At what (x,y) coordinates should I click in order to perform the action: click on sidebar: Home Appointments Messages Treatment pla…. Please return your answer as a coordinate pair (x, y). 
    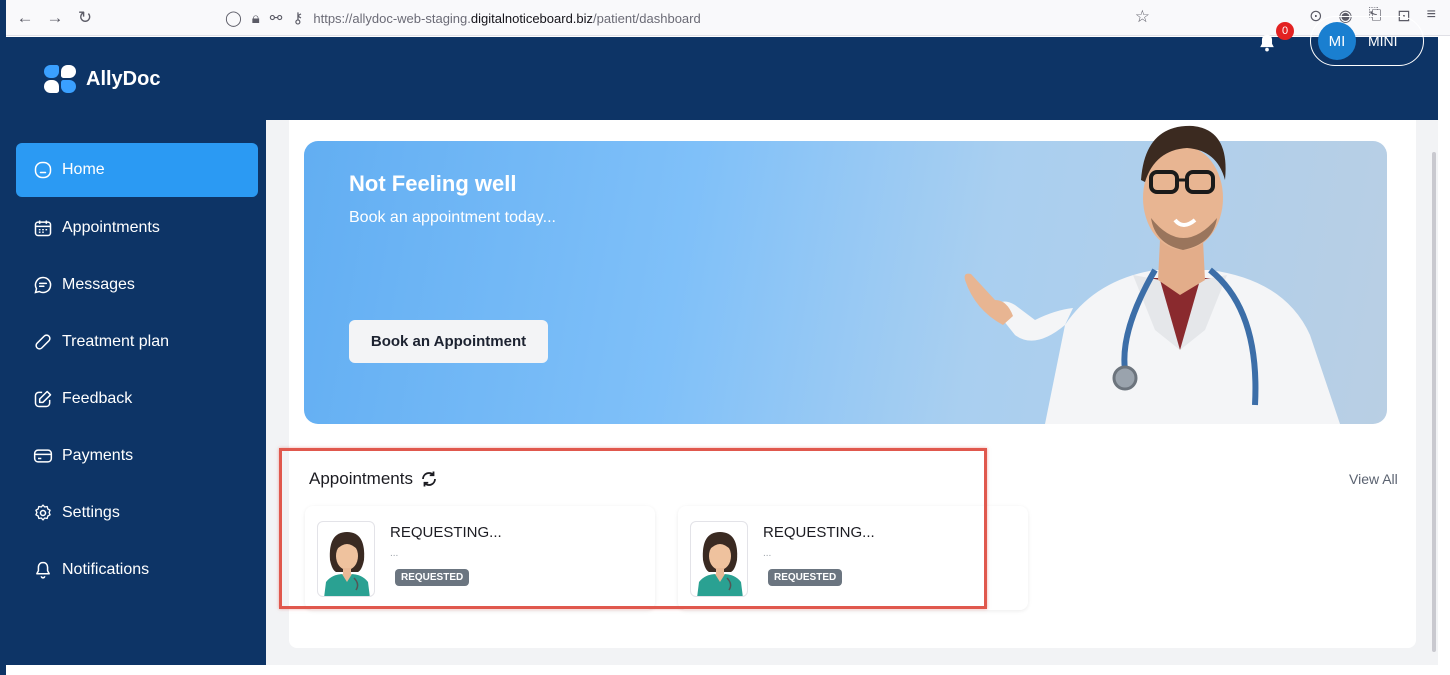
    Looking at the image, I should click on (136, 392).